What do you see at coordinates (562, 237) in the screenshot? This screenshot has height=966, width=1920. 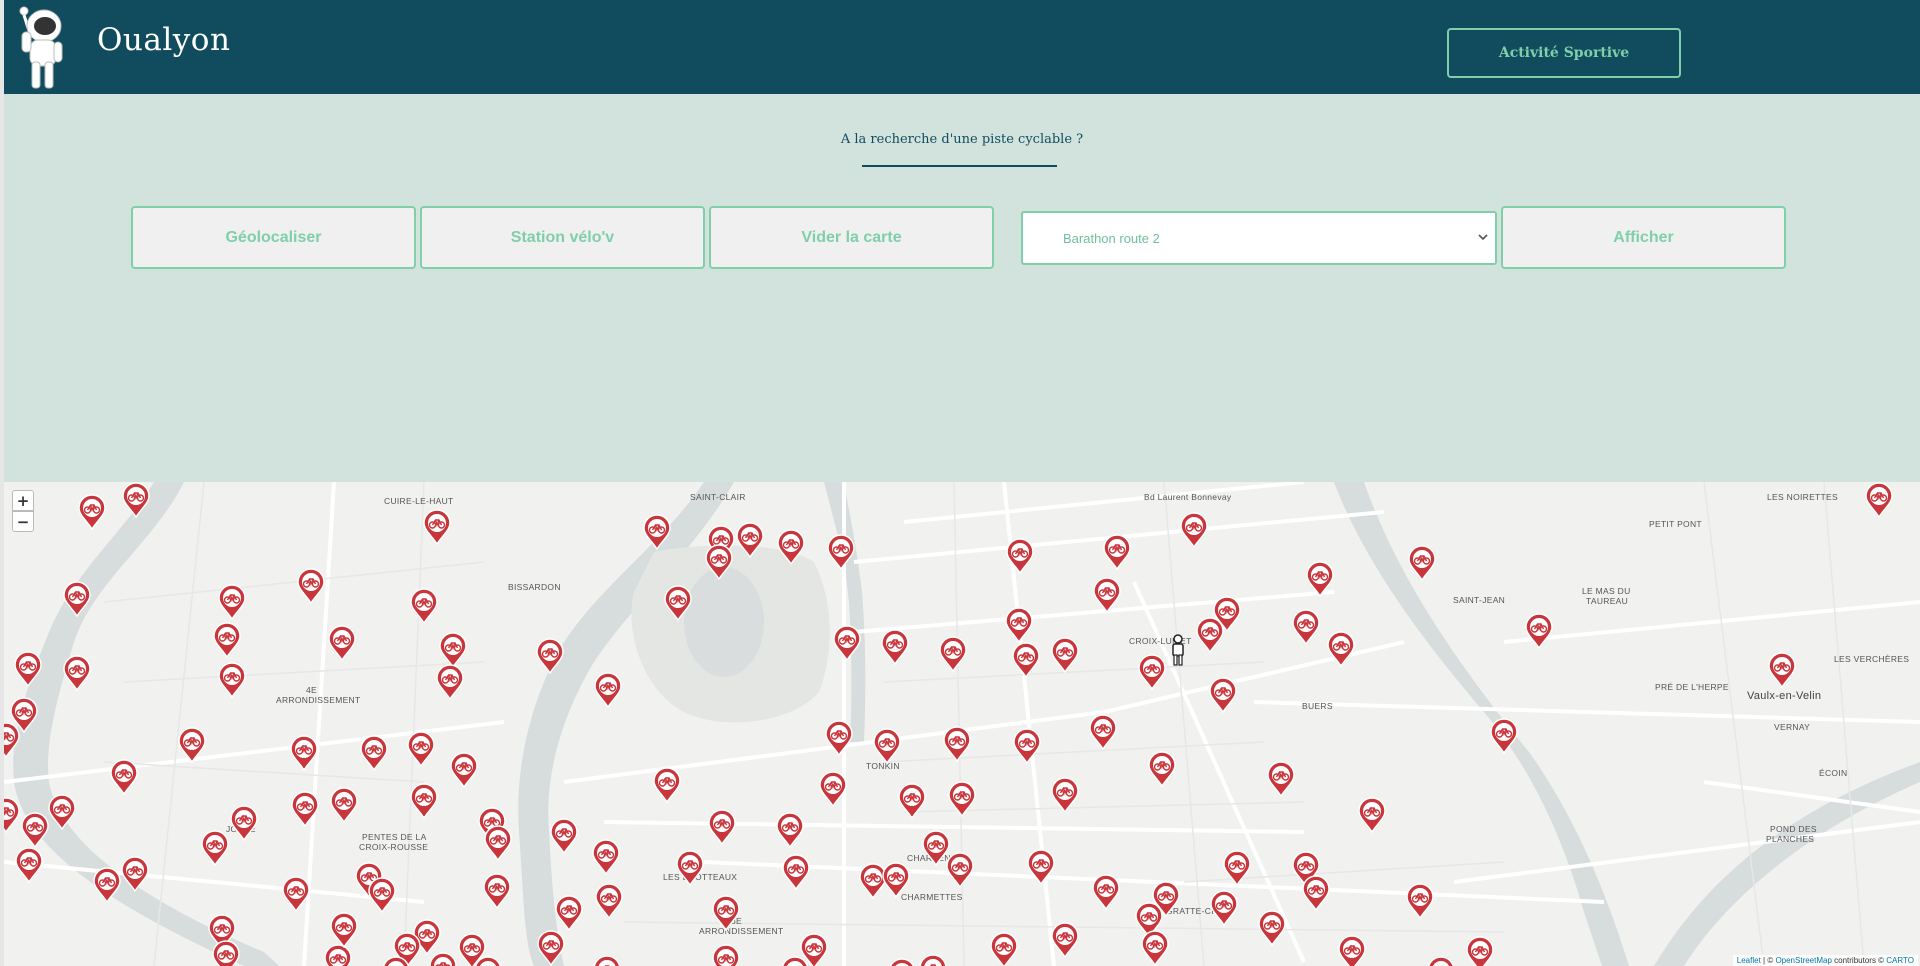 I see `station-velov-button: Station vélo'v` at bounding box center [562, 237].